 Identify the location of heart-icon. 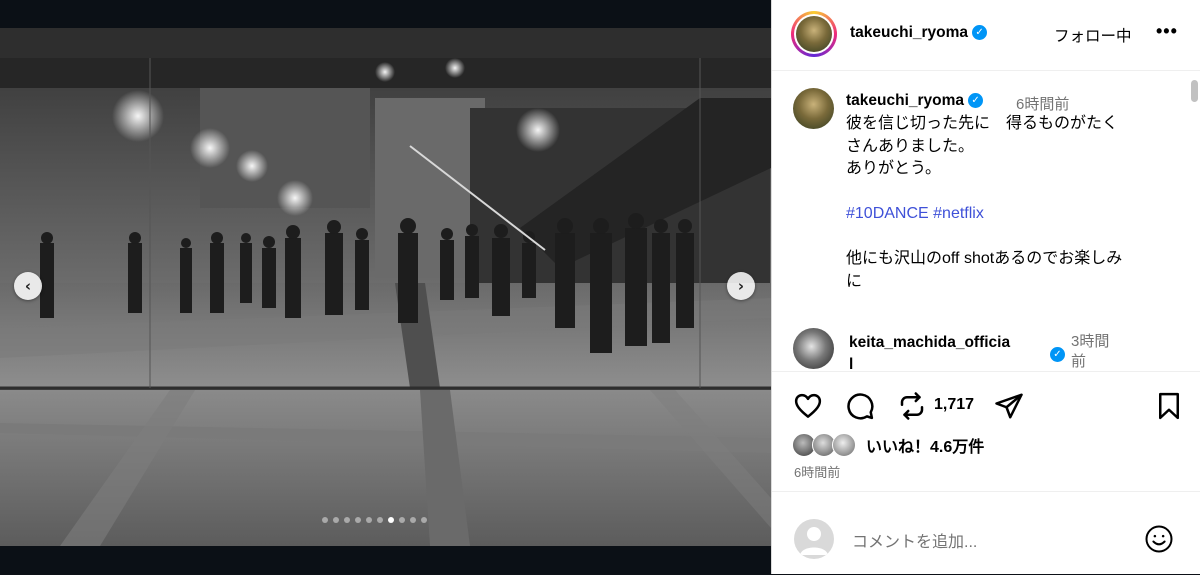
(808, 406).